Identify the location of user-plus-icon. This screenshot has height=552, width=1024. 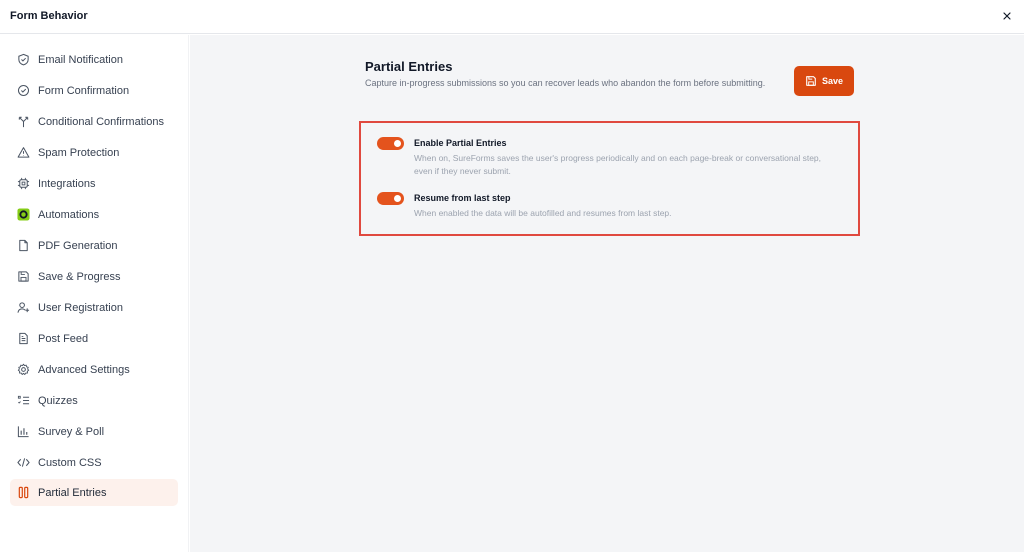
(23, 308).